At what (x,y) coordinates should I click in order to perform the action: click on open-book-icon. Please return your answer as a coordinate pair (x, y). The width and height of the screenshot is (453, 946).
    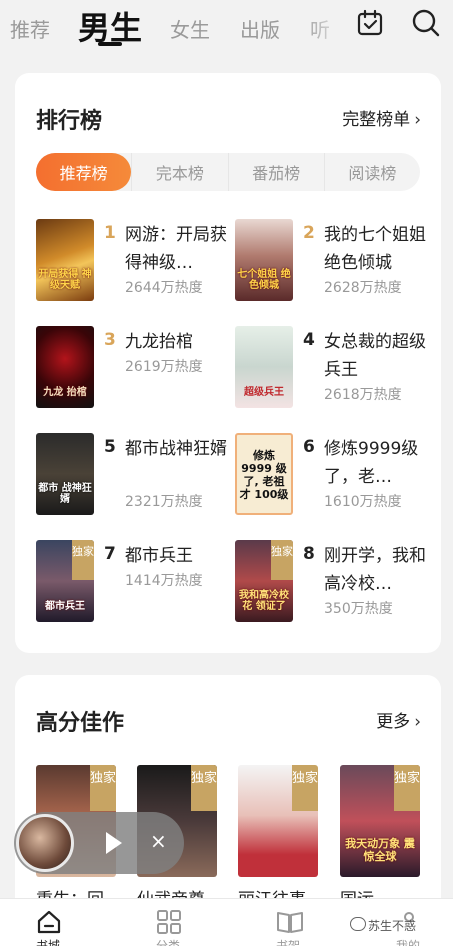
    Looking at the image, I should click on (290, 922).